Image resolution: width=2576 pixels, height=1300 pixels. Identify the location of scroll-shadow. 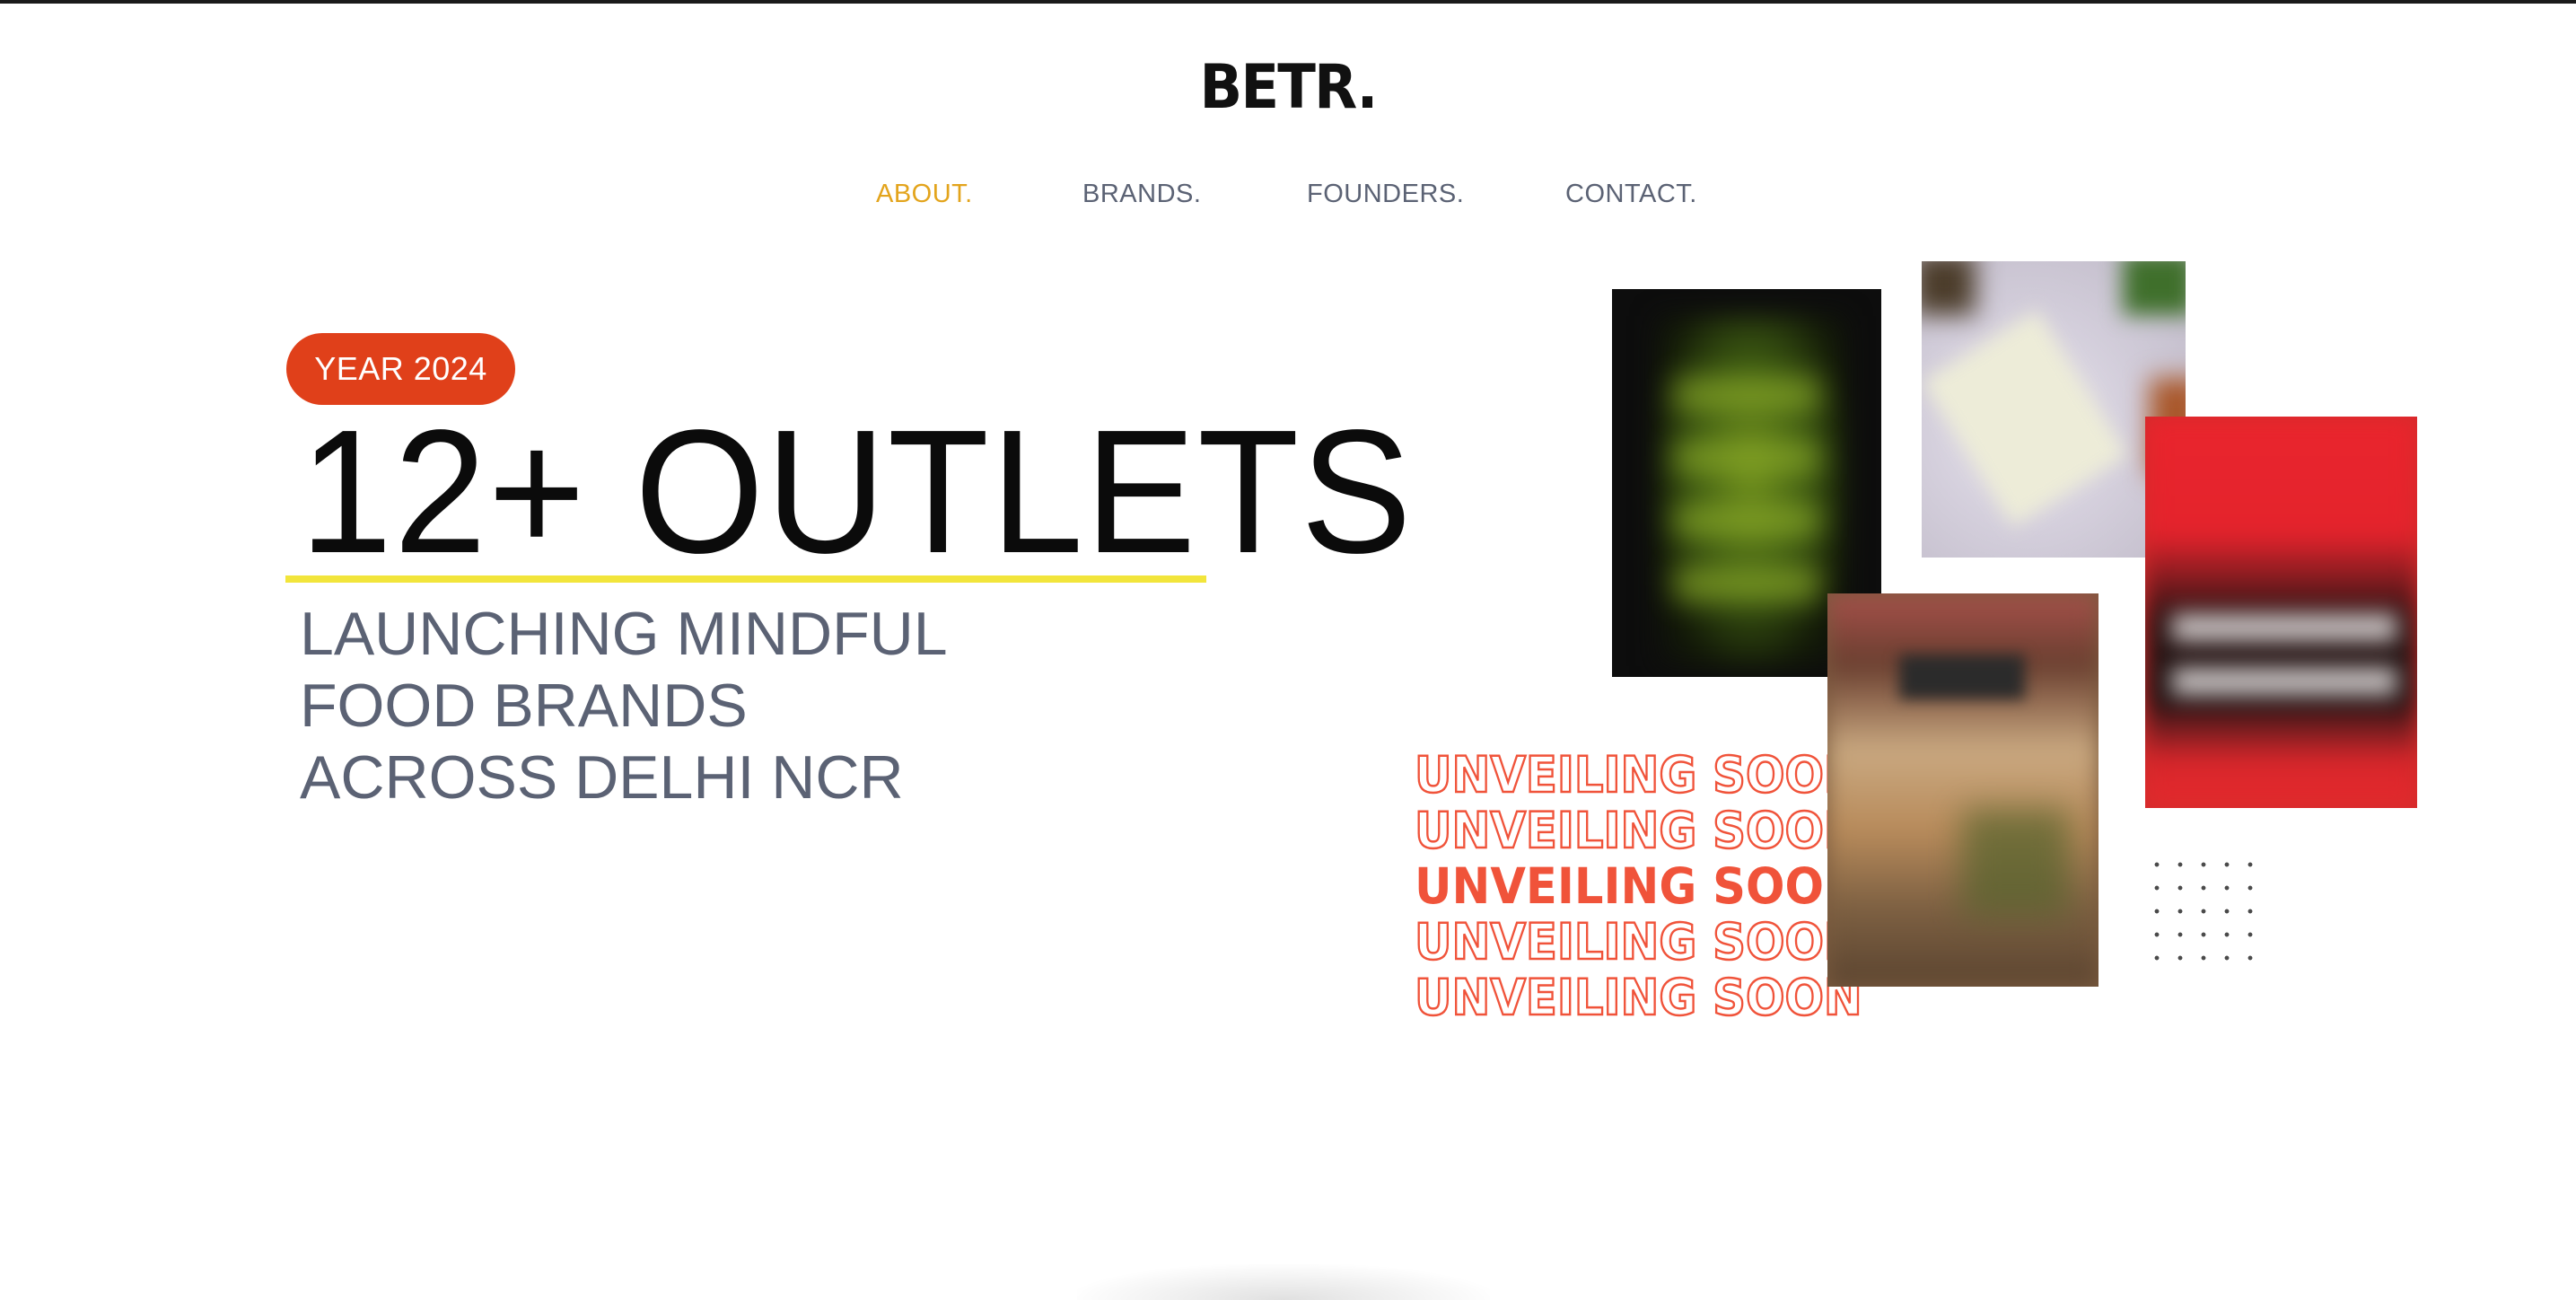
(1283, 1282).